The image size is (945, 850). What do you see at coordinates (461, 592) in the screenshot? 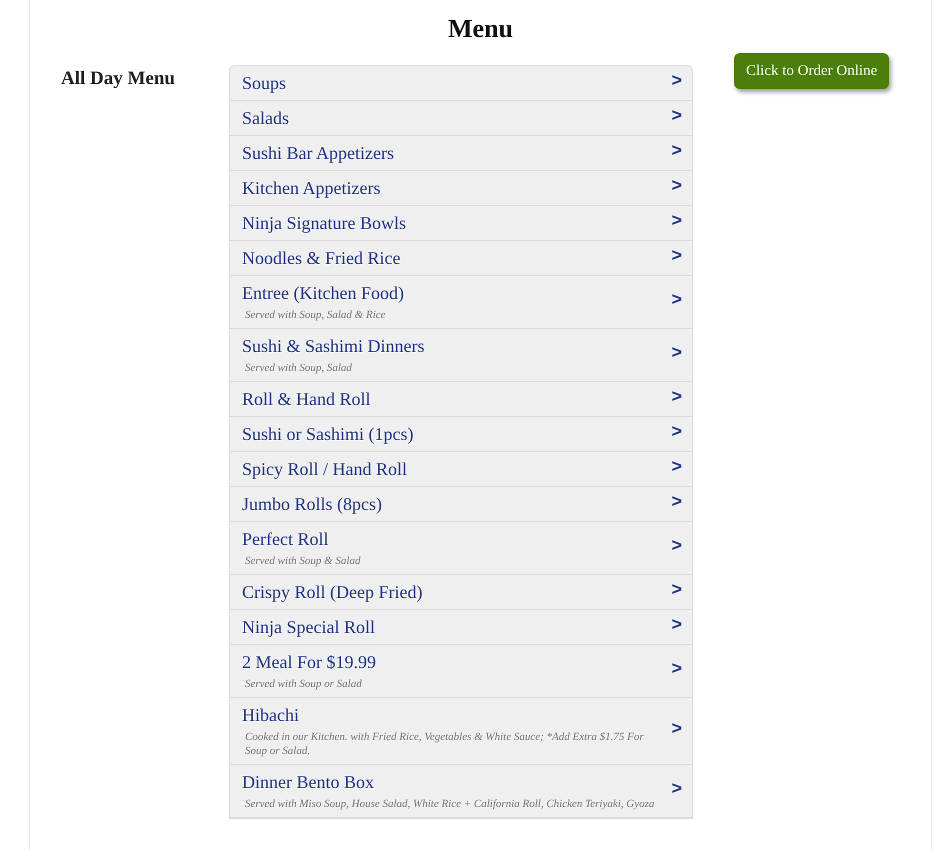
I see `menu-category: Crispy Roll (Deep Fried) >` at bounding box center [461, 592].